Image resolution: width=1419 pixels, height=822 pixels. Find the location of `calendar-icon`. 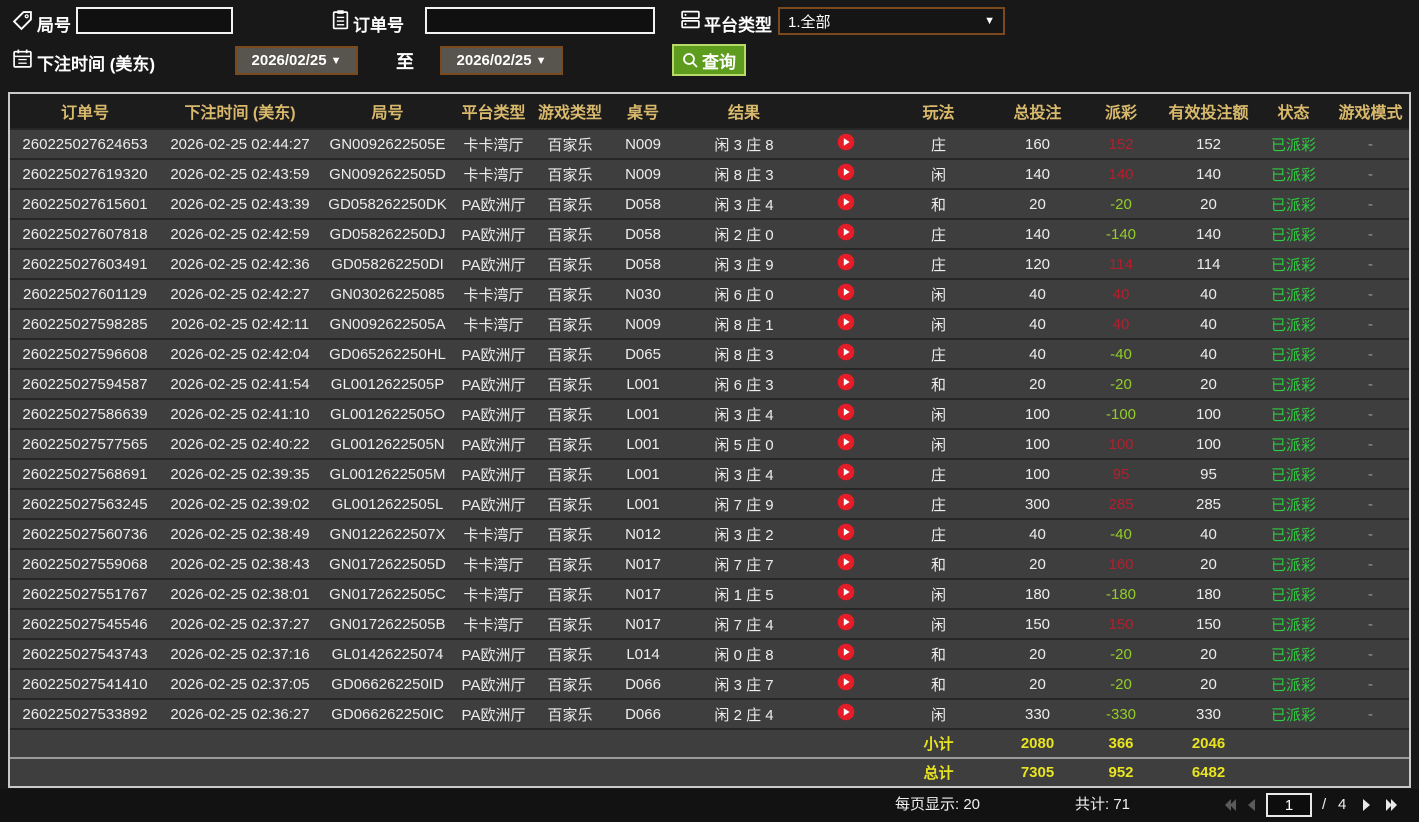

calendar-icon is located at coordinates (22, 58).